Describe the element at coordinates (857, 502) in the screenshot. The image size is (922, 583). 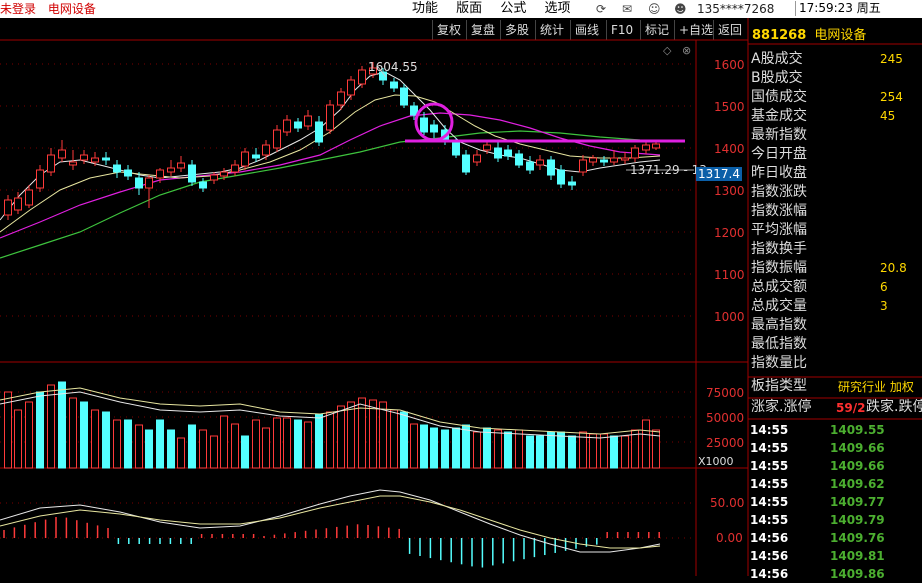
I see `tick-price: 1409.77` at that location.